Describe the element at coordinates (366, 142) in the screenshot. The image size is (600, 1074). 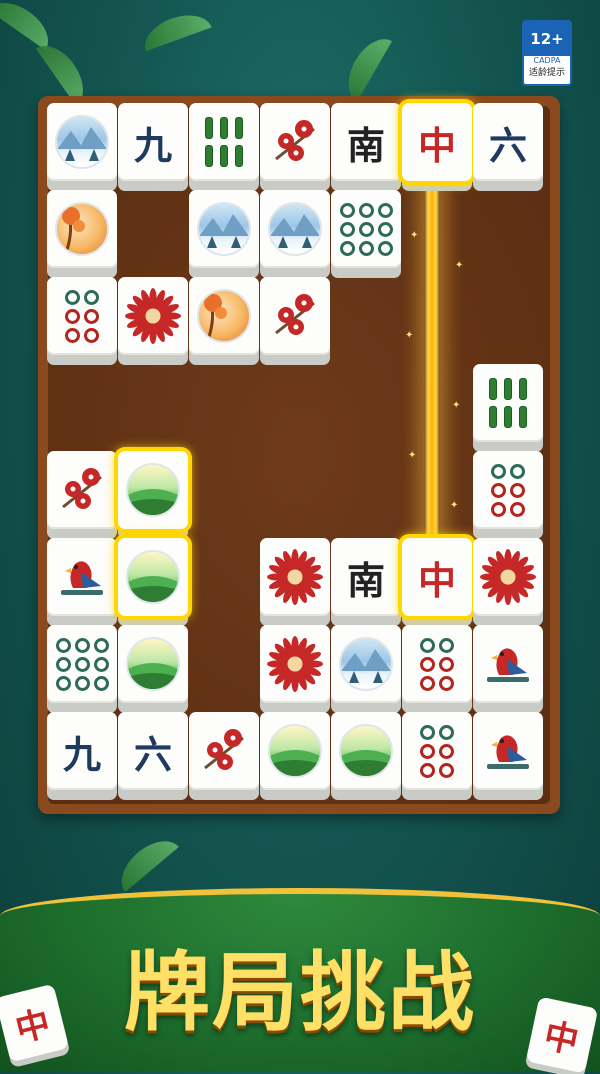
I see `tile-face: 南` at that location.